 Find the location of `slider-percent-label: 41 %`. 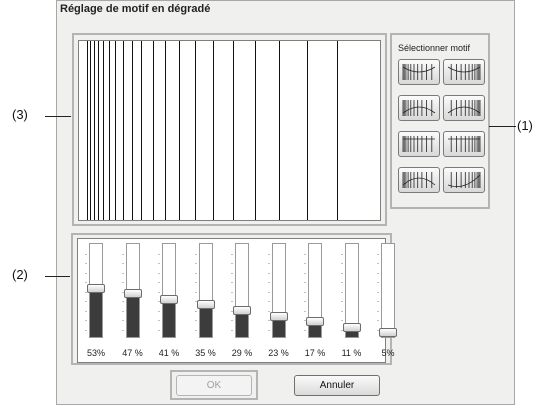

slider-percent-label: 41 % is located at coordinates (169, 353).